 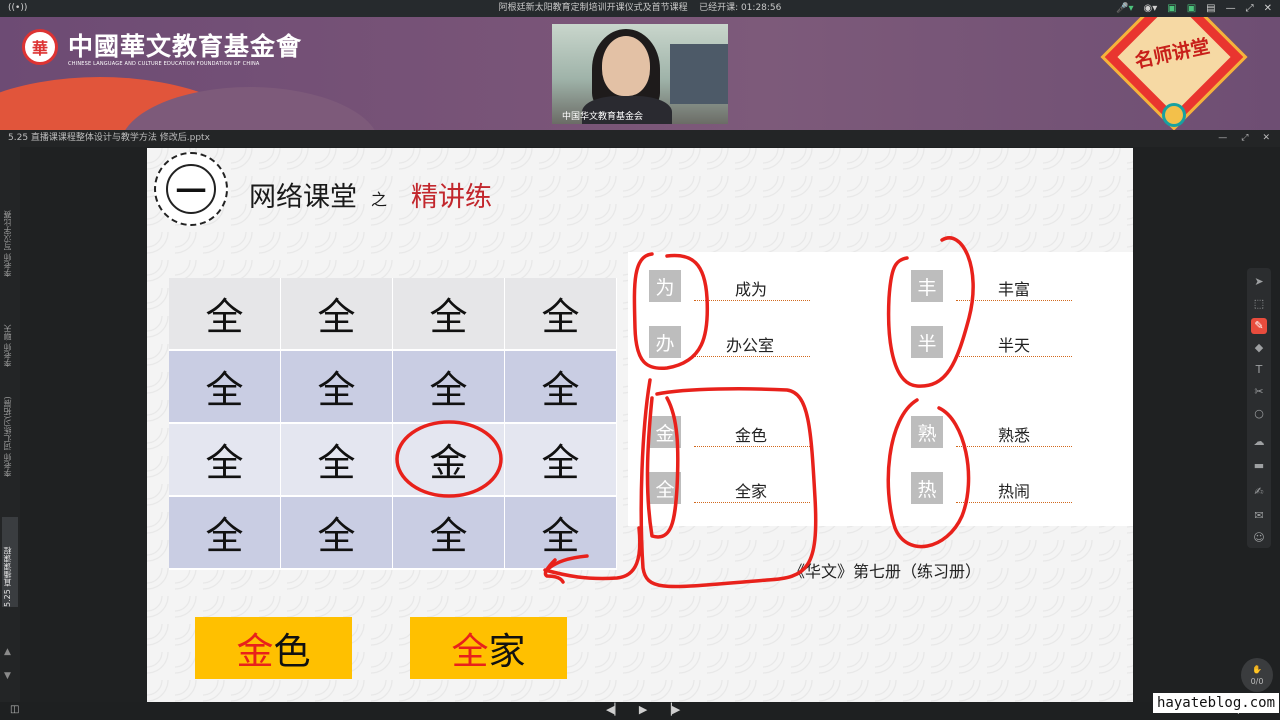 I want to click on teacher-video-feed: 中国华文教育基金会, so click(x=640, y=74).